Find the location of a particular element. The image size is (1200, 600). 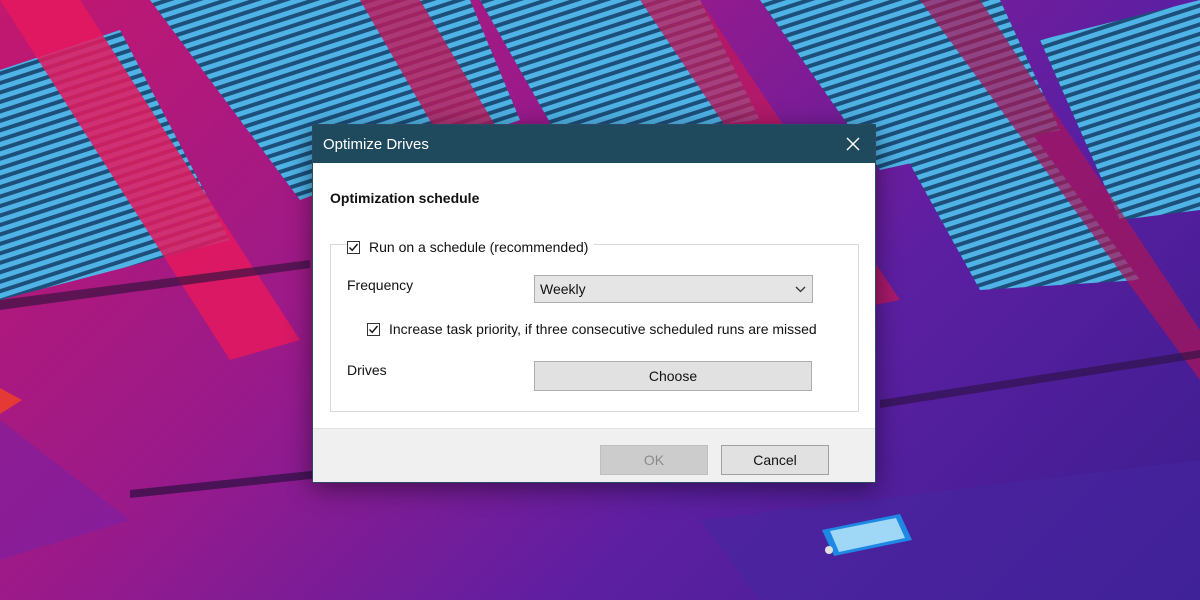

priority-checkbox is located at coordinates (373, 329).